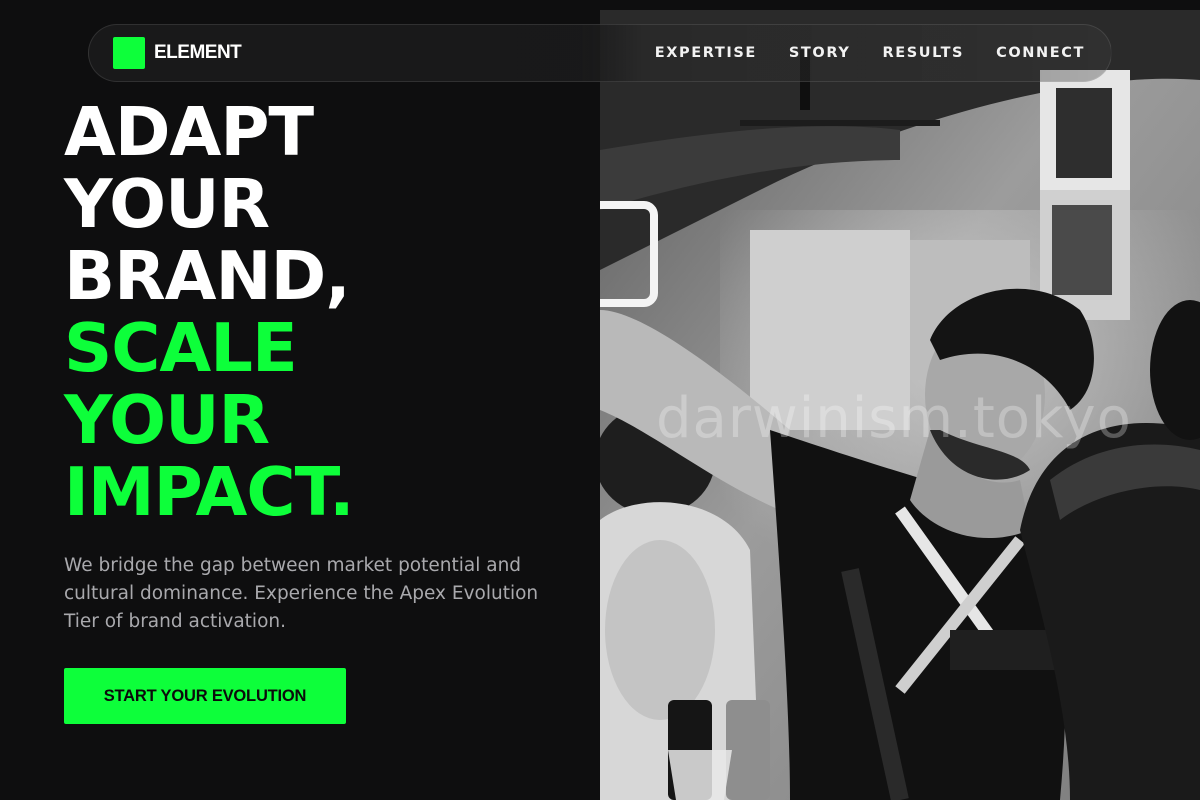 This screenshot has width=1200, height=800. Describe the element at coordinates (1040, 53) in the screenshot. I see `nav-link-connect: CONNECT` at that location.